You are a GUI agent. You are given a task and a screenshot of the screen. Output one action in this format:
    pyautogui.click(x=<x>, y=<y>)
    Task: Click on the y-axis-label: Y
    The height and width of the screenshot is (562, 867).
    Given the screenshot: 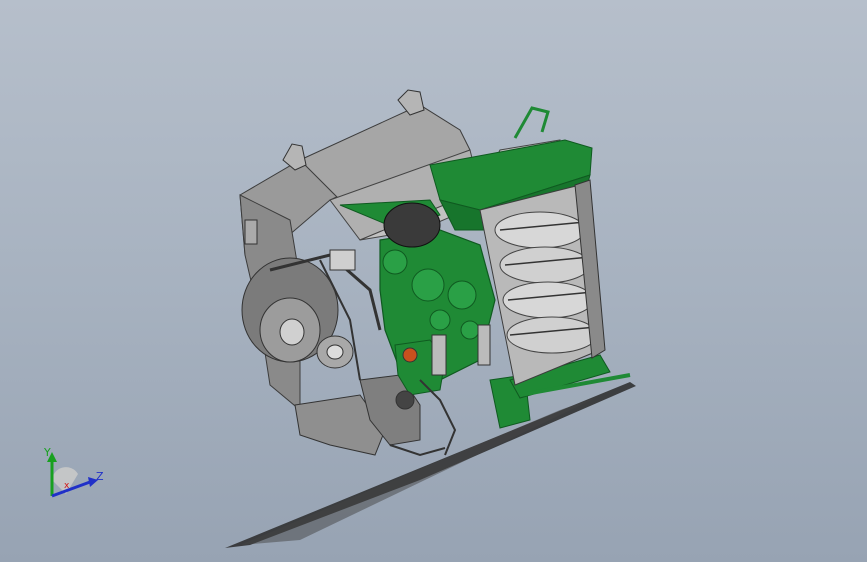 What is the action you would take?
    pyautogui.click(x=47, y=452)
    